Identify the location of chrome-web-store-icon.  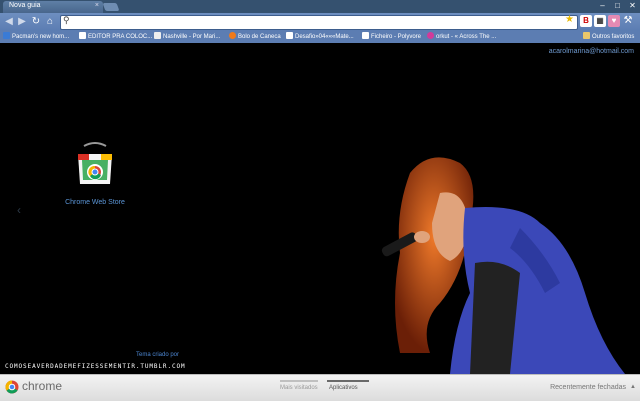
(95, 165).